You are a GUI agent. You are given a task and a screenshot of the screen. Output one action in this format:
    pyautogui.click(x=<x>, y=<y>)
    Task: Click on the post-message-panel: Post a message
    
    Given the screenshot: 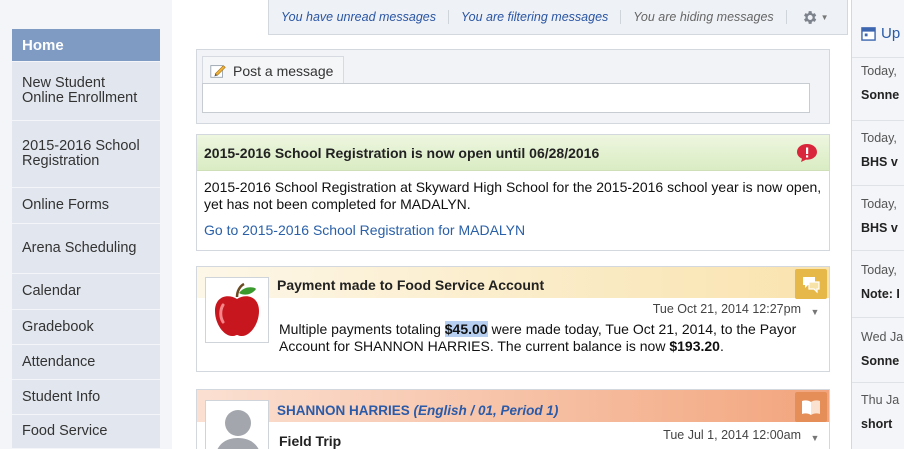 What is the action you would take?
    pyautogui.click(x=513, y=86)
    